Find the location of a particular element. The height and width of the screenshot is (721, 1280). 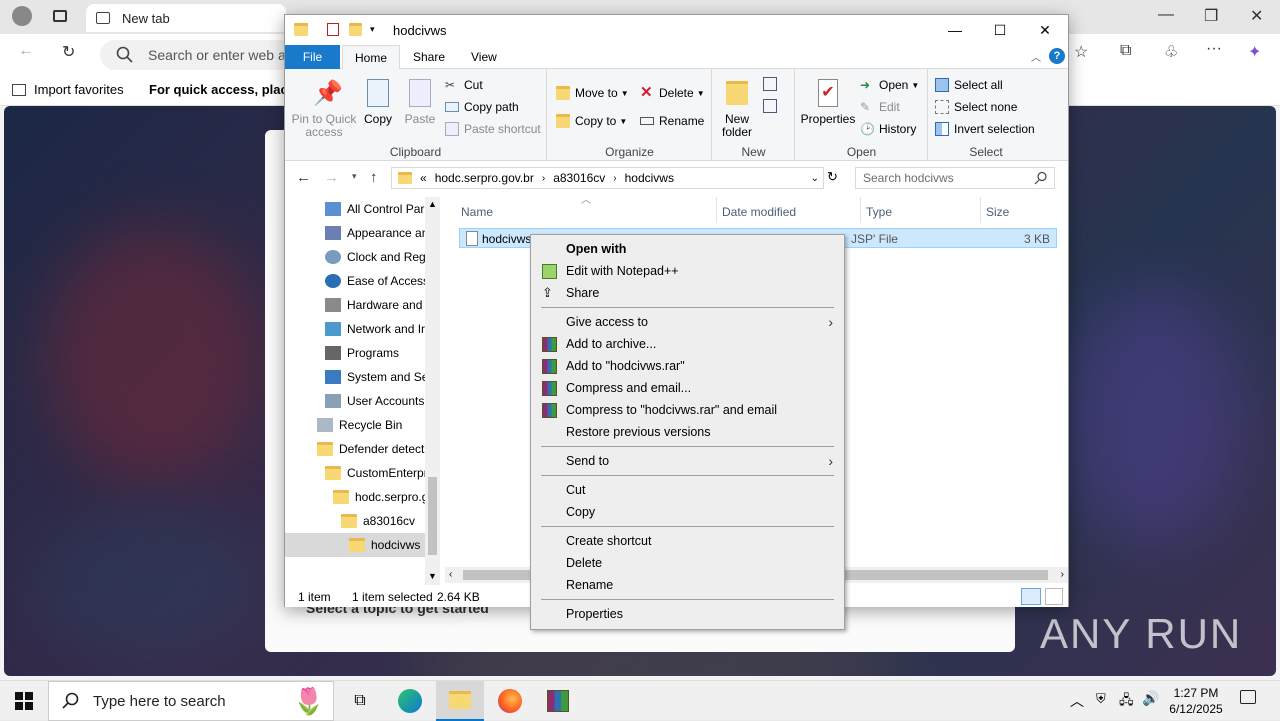

nav-vertical-scrollbar: ▲ ▼ is located at coordinates (432, 391).